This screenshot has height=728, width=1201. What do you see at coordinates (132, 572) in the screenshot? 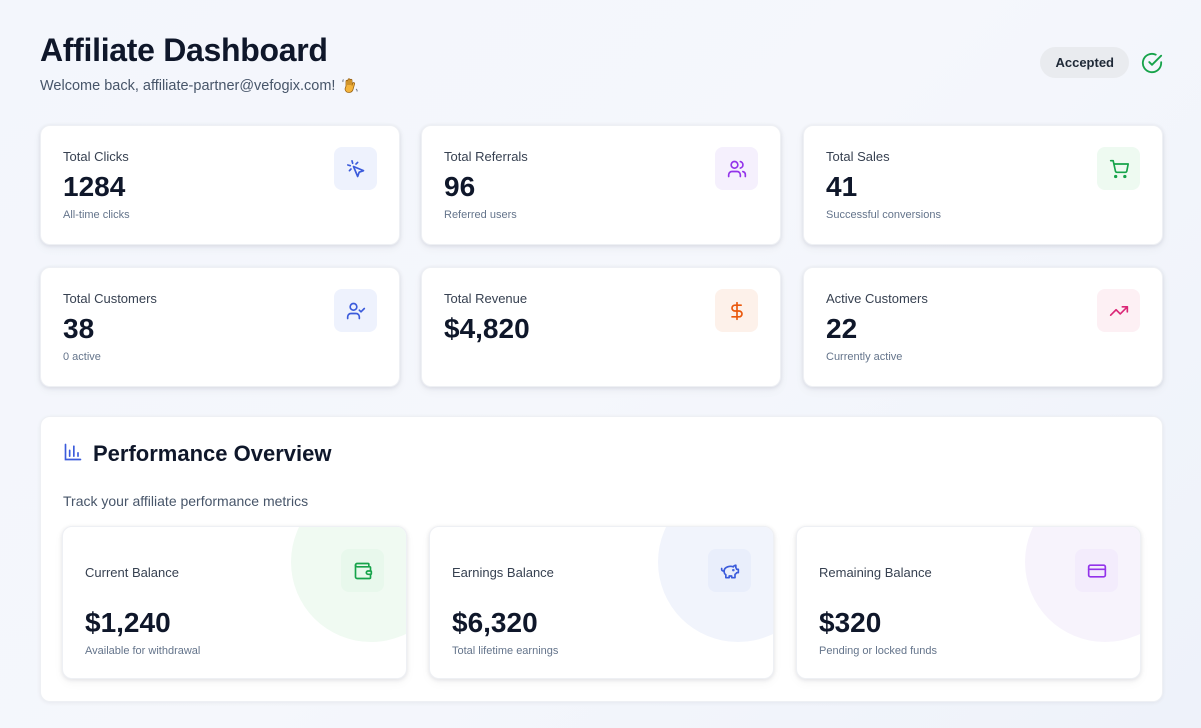
I see `balance-label: Current Balance` at bounding box center [132, 572].